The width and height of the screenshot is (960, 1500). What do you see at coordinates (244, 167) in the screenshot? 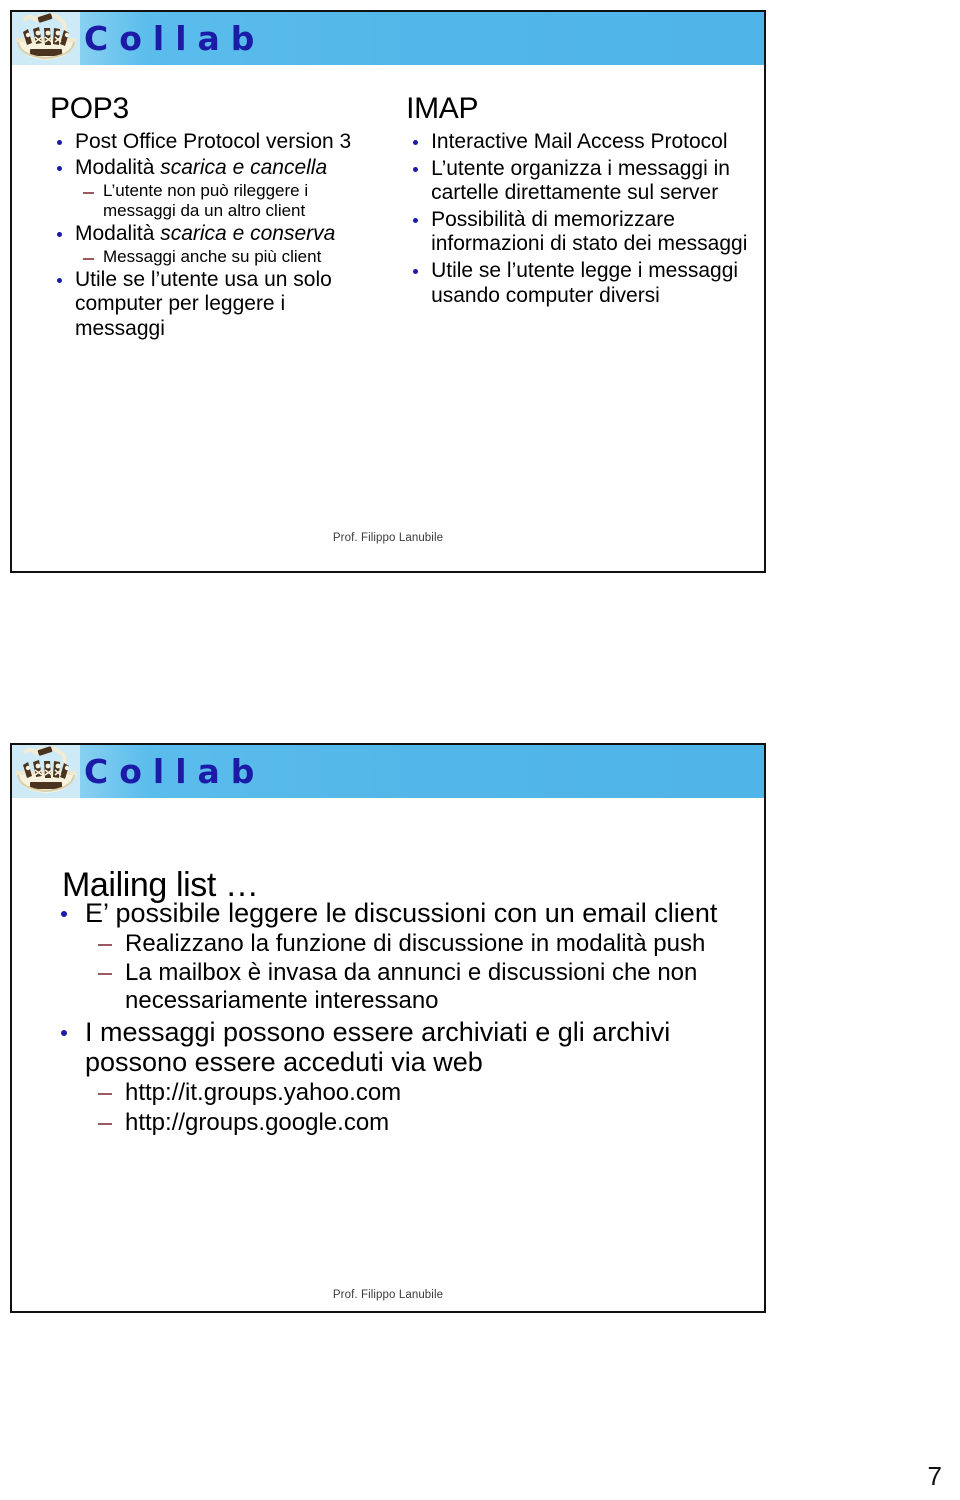
I see `bullet-text-italic: scarica e cancella` at bounding box center [244, 167].